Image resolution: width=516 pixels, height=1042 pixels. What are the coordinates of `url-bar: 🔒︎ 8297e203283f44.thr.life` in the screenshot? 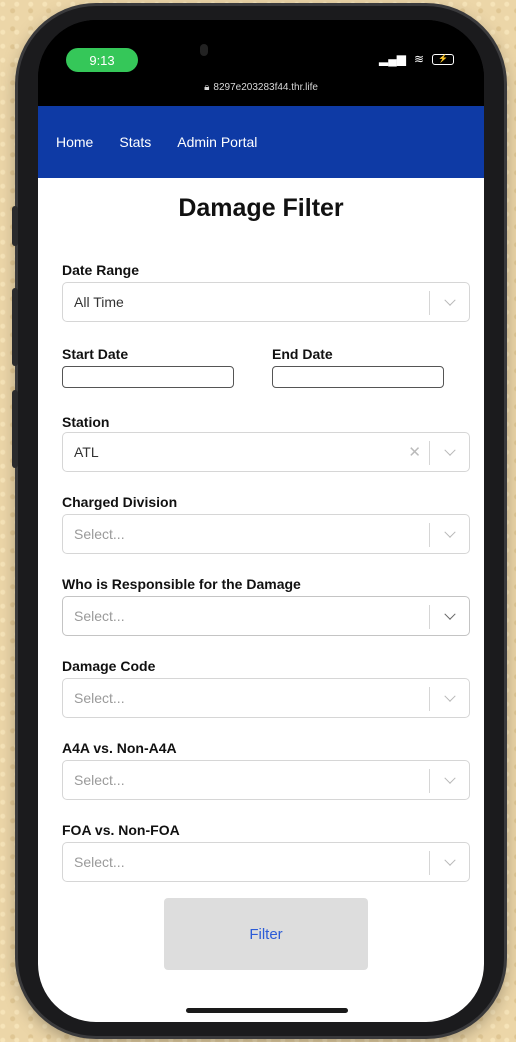 It's located at (261, 87).